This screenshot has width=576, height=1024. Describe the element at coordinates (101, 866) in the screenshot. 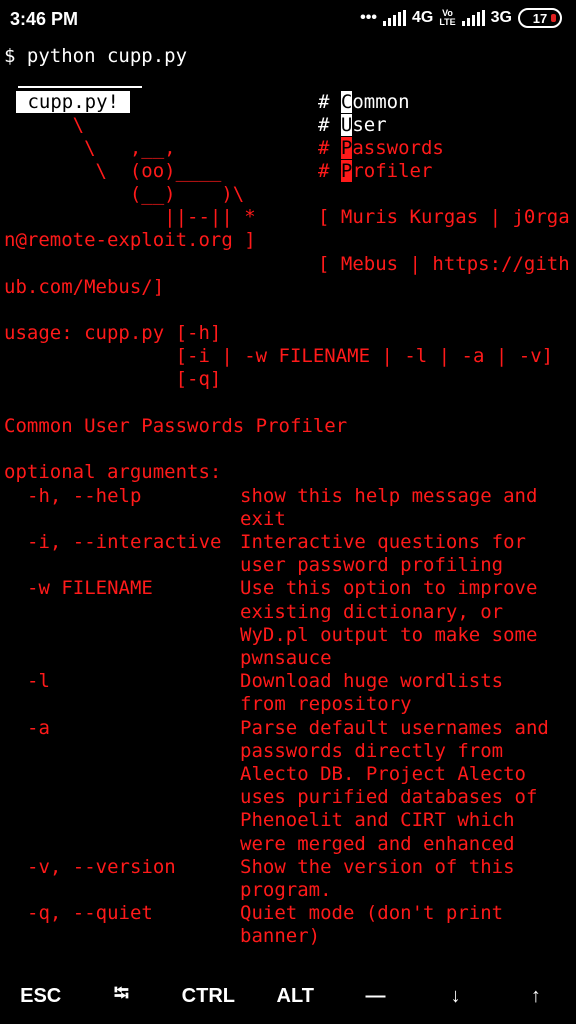

I see `option-flag: -v, --version` at that location.